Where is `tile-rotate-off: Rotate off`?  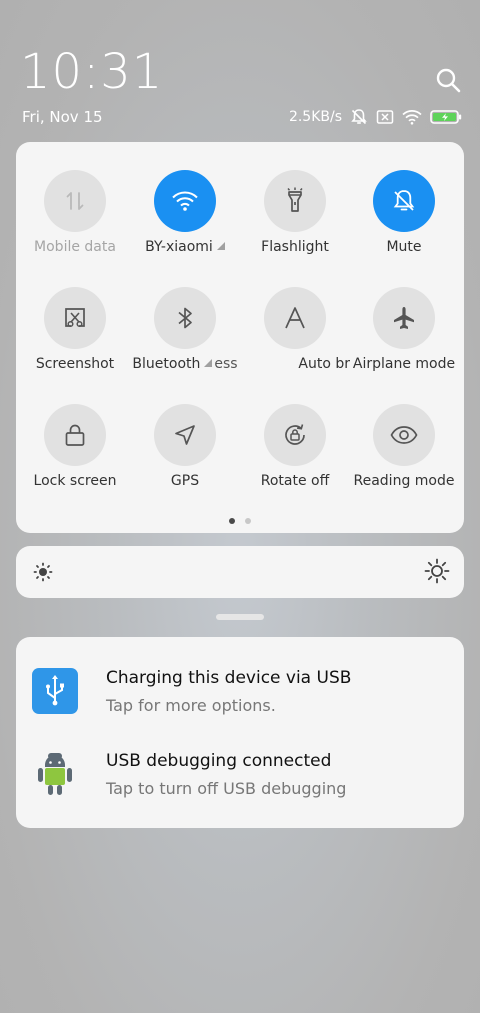
tile-rotate-off: Rotate off is located at coordinates (295, 459).